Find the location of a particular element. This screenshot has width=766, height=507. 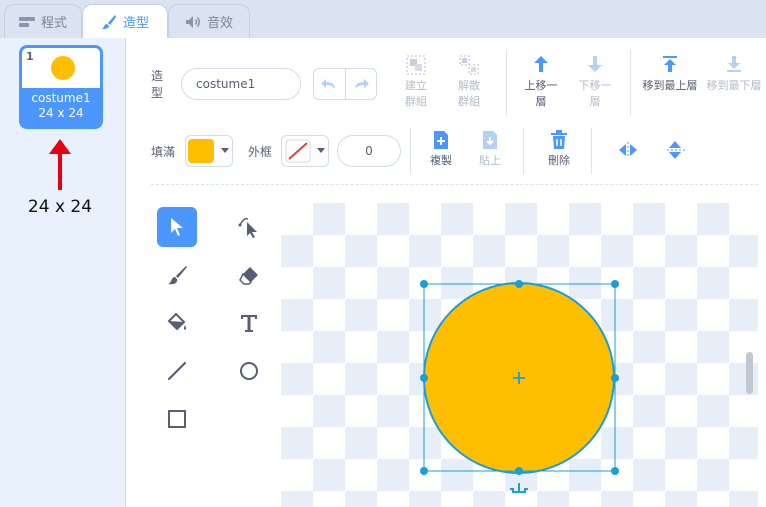

fill-tool is located at coordinates (177, 323).